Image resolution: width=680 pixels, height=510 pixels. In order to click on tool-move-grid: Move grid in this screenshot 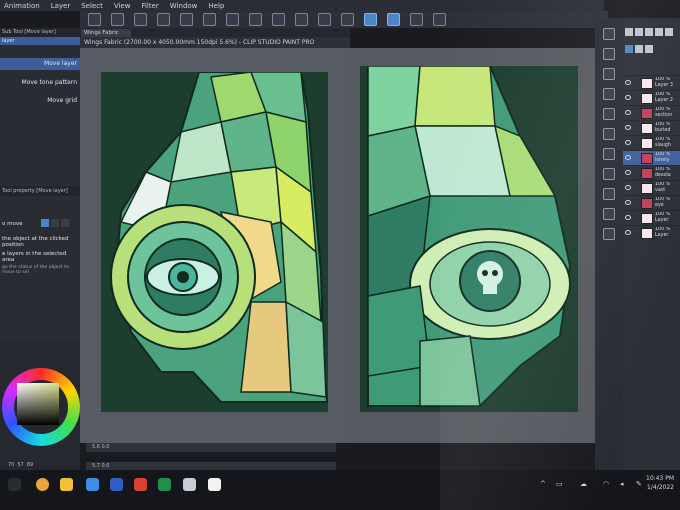, I will do `click(40, 101)`.